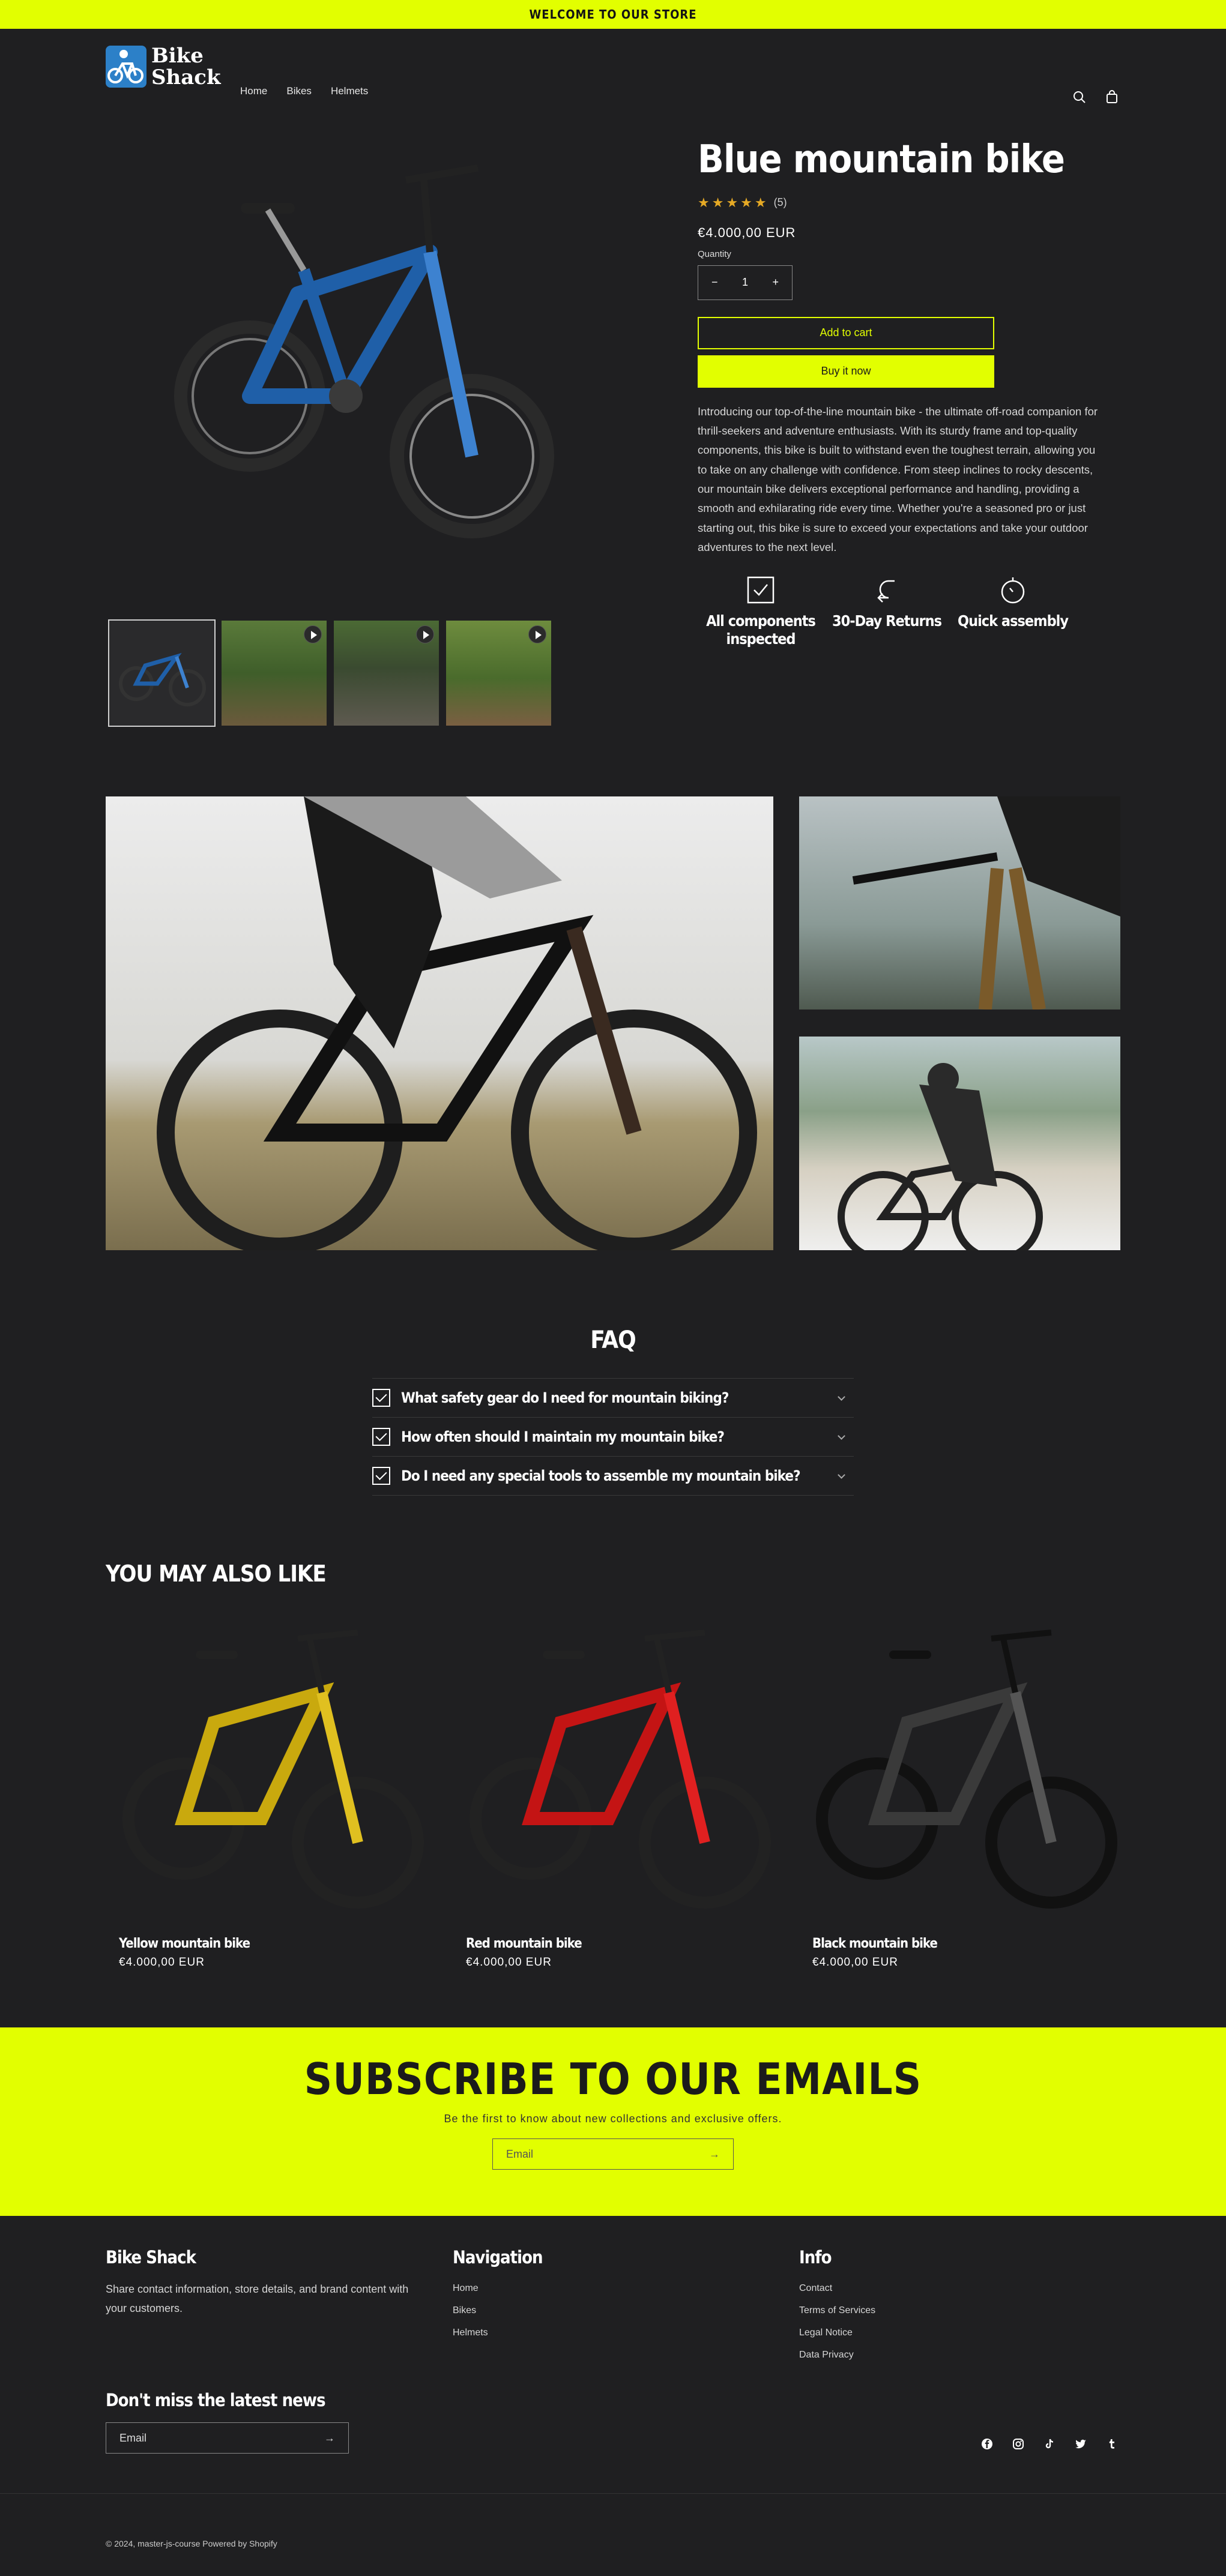  What do you see at coordinates (959, 903) in the screenshot?
I see `collage-image-handlebar` at bounding box center [959, 903].